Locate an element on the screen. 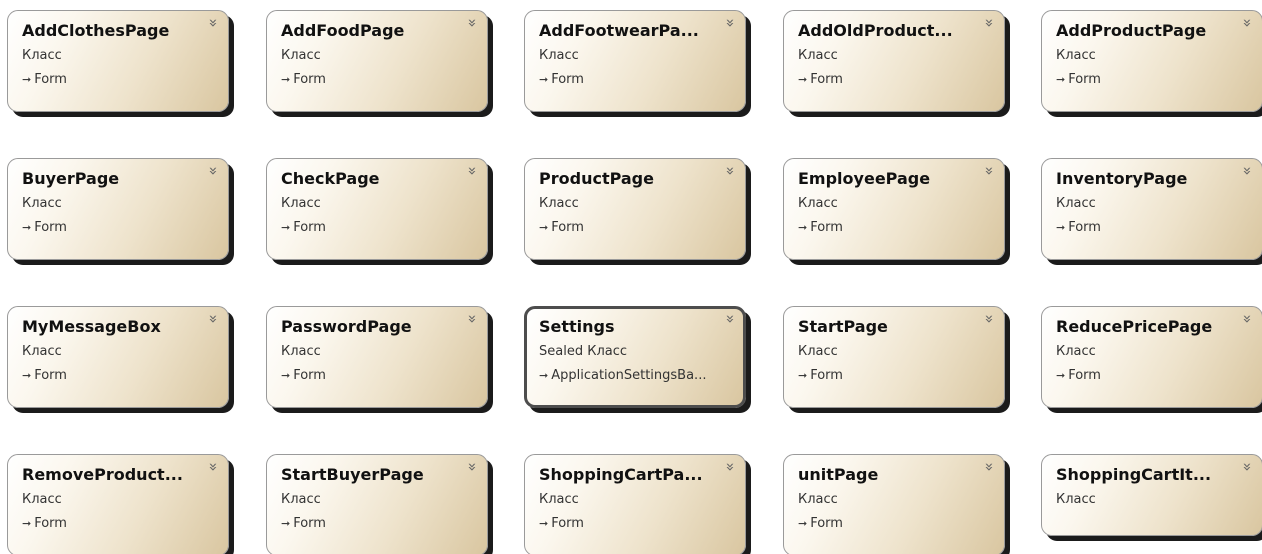  class-shape: PasswordPage » Класс ➞ Form is located at coordinates (377, 357).